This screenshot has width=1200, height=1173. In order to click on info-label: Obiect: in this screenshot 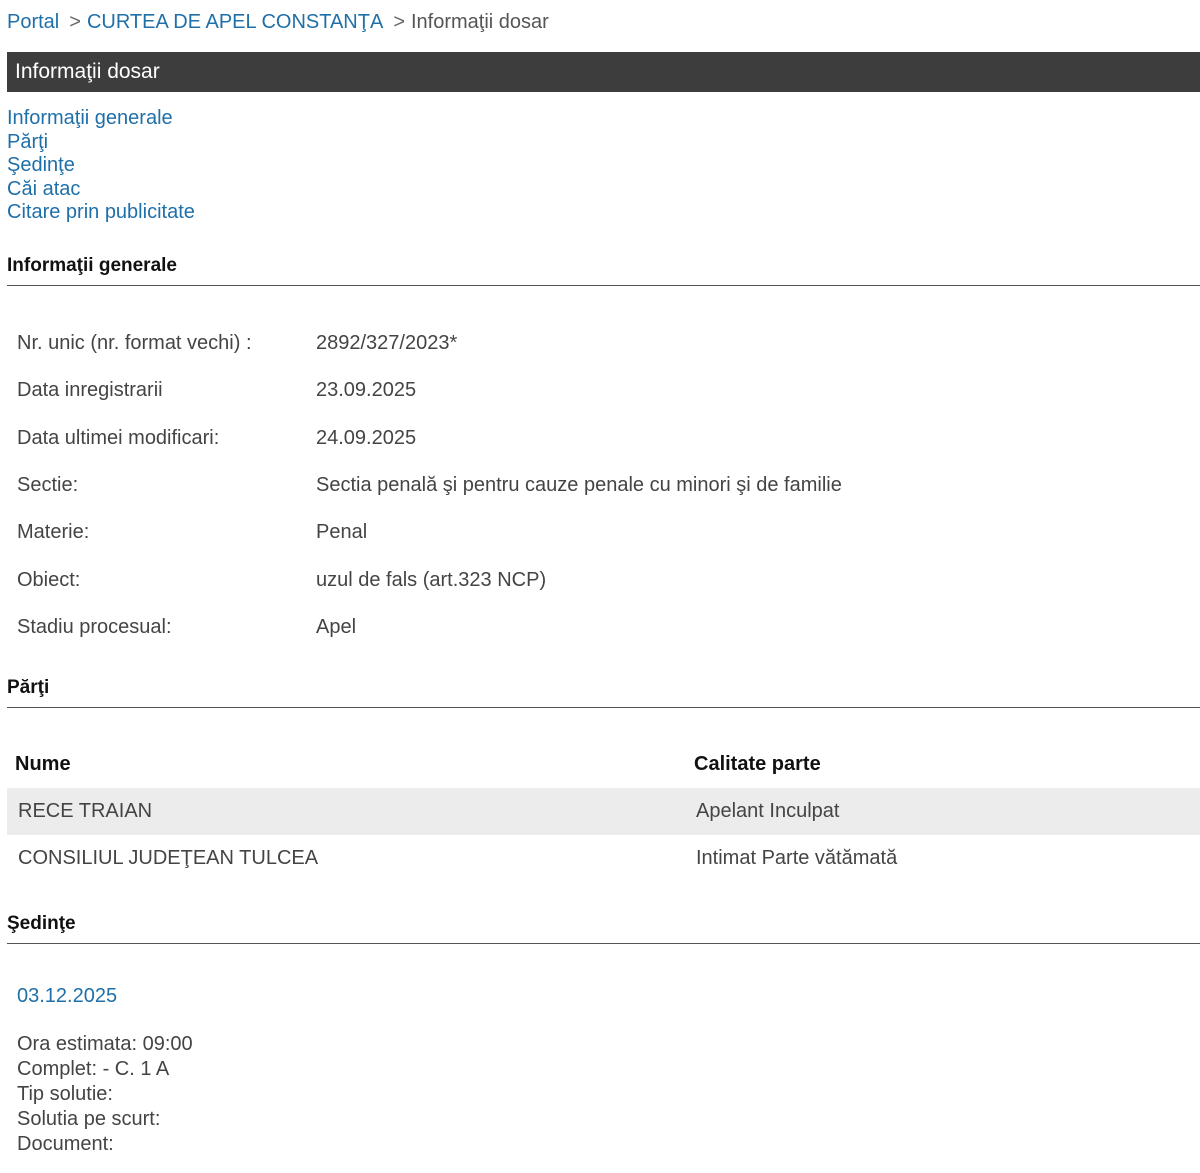, I will do `click(49, 579)`.